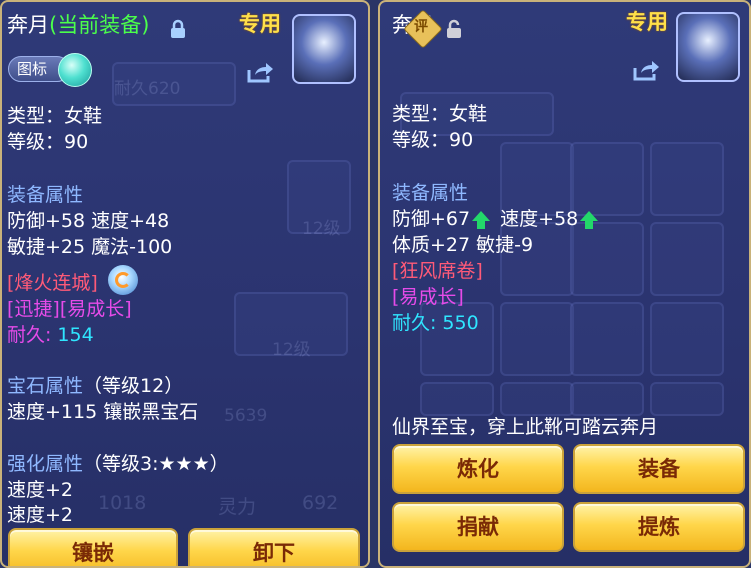 The width and height of the screenshot is (751, 568). Describe the element at coordinates (90, 247) in the screenshot. I see `attr-line: 敏捷+25 魔法-100` at that location.